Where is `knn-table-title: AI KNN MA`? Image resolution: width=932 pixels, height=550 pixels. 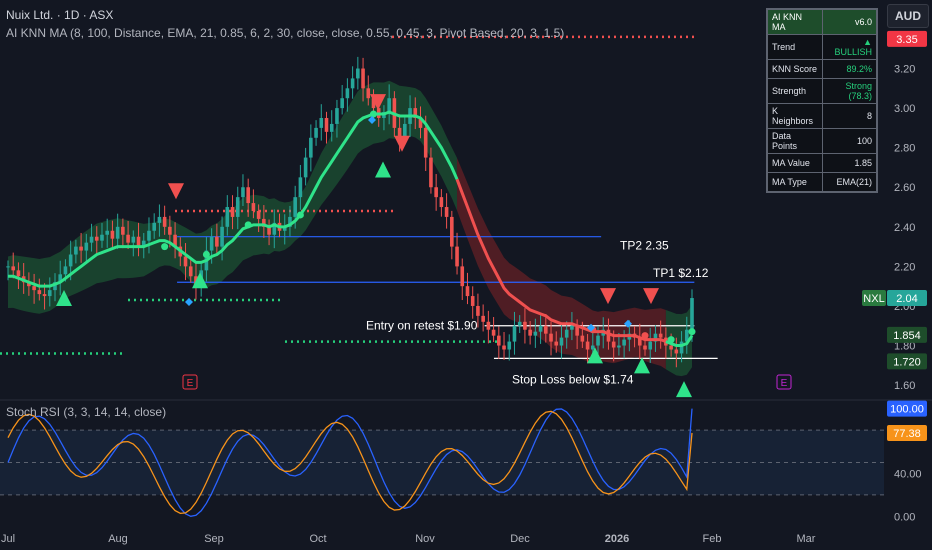 knn-table-title: AI KNN MA is located at coordinates (794, 21).